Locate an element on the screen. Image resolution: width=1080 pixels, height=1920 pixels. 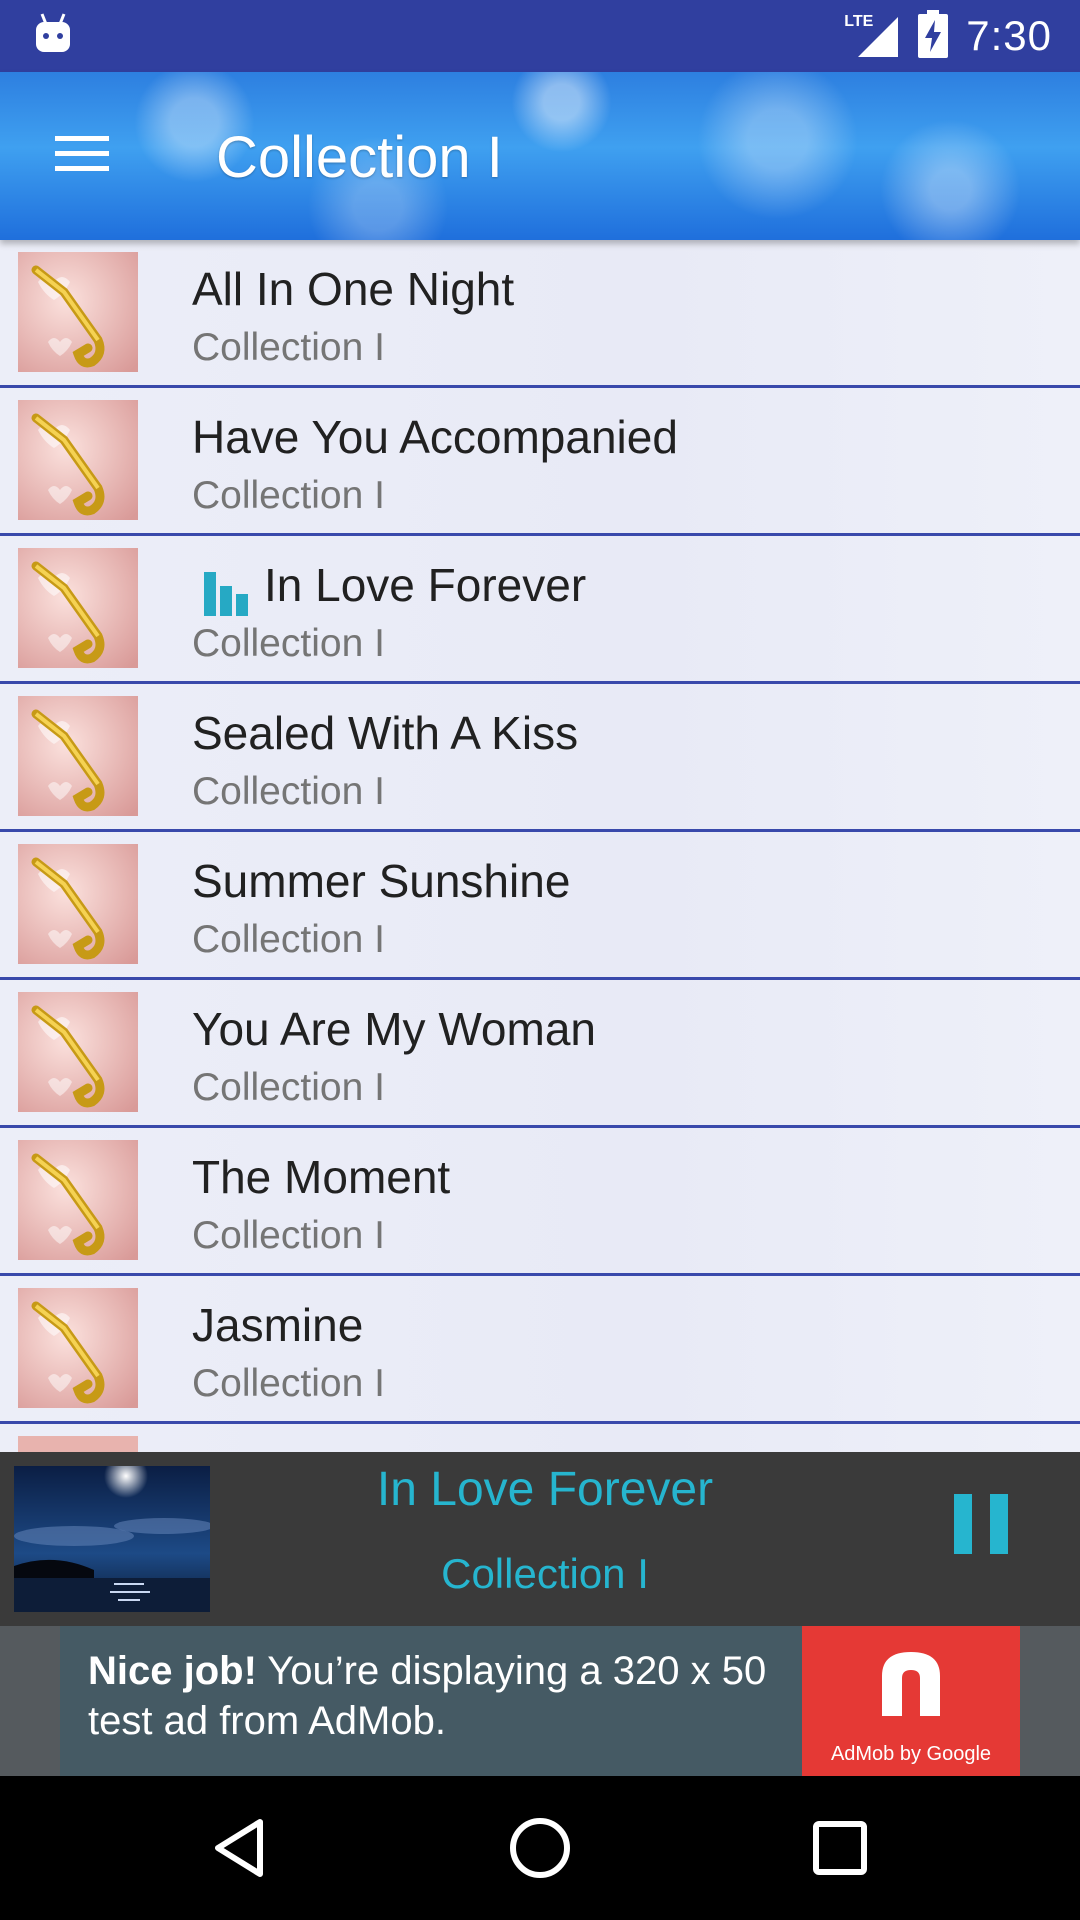
song-row: Sealed With A Kiss Collection I is located at coordinates (540, 758).